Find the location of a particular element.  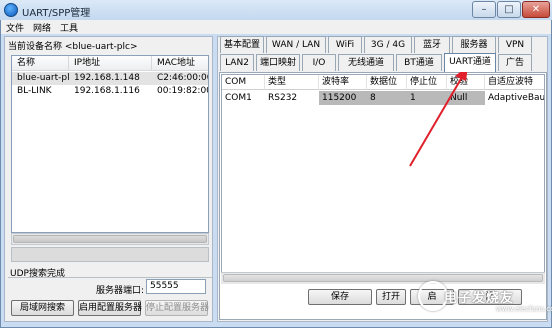

watermark-text: 电子发烧友 is located at coordinates (479, 298).